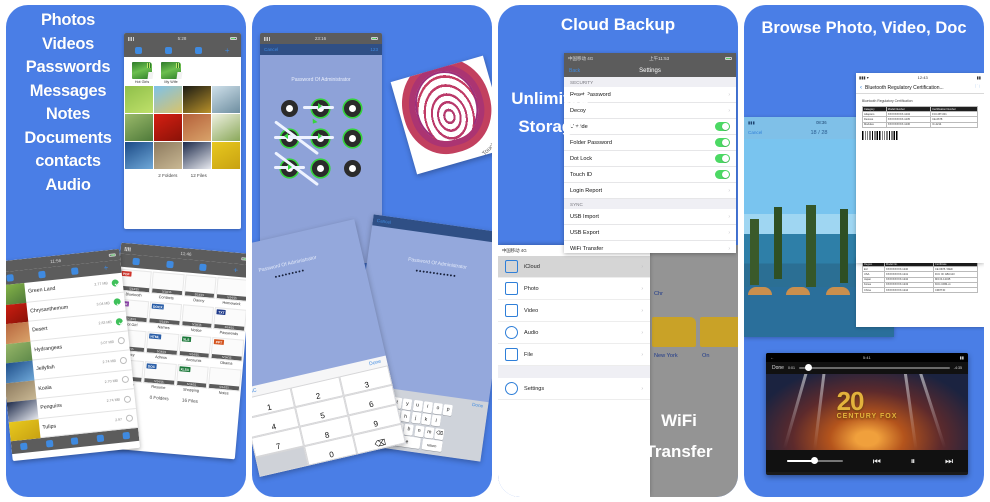  I want to click on sidebar-item-audio: Audio ›, so click(574, 333).